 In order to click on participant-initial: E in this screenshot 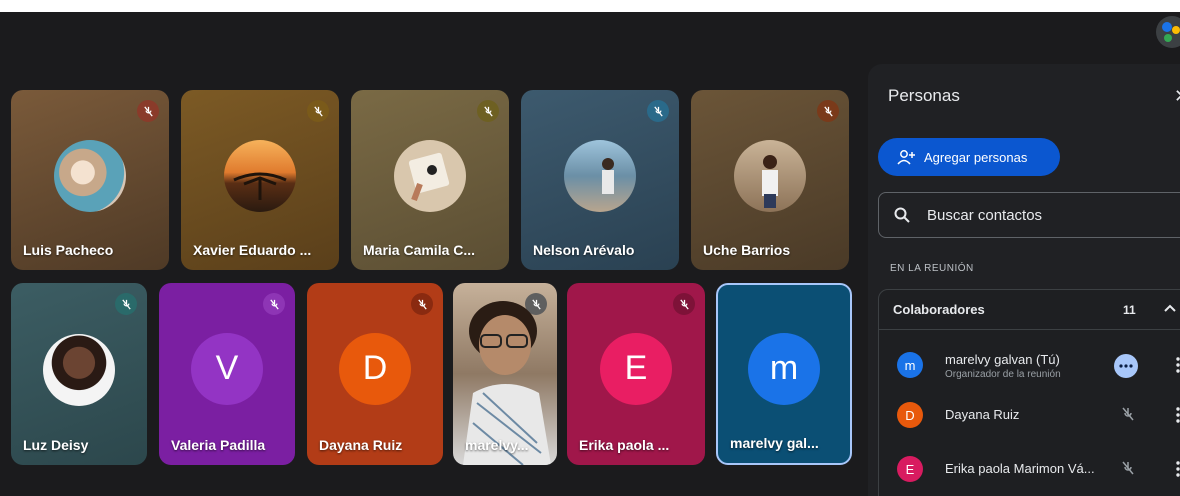, I will do `click(636, 368)`.